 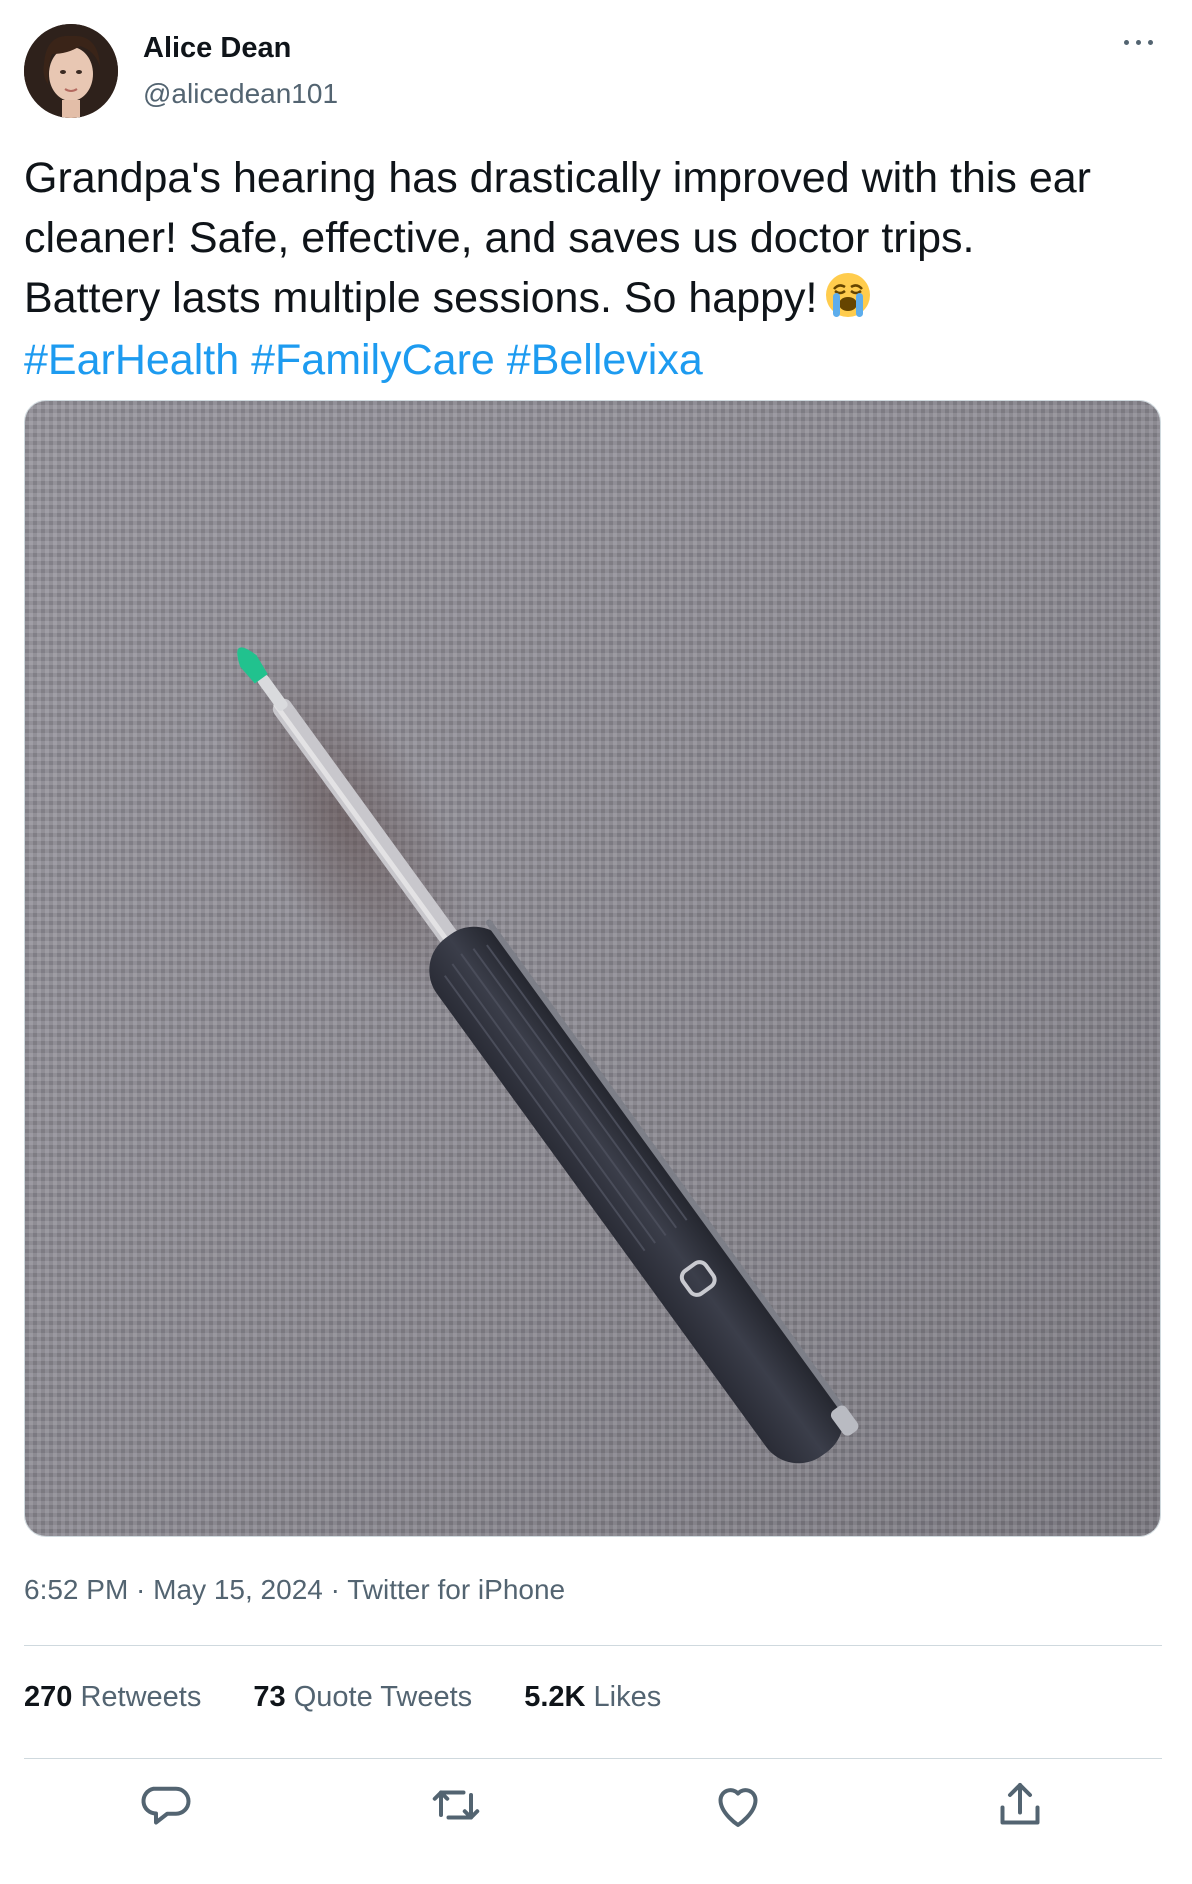 What do you see at coordinates (592, 1697) in the screenshot?
I see `likes-stat: 5.2K Likes` at bounding box center [592, 1697].